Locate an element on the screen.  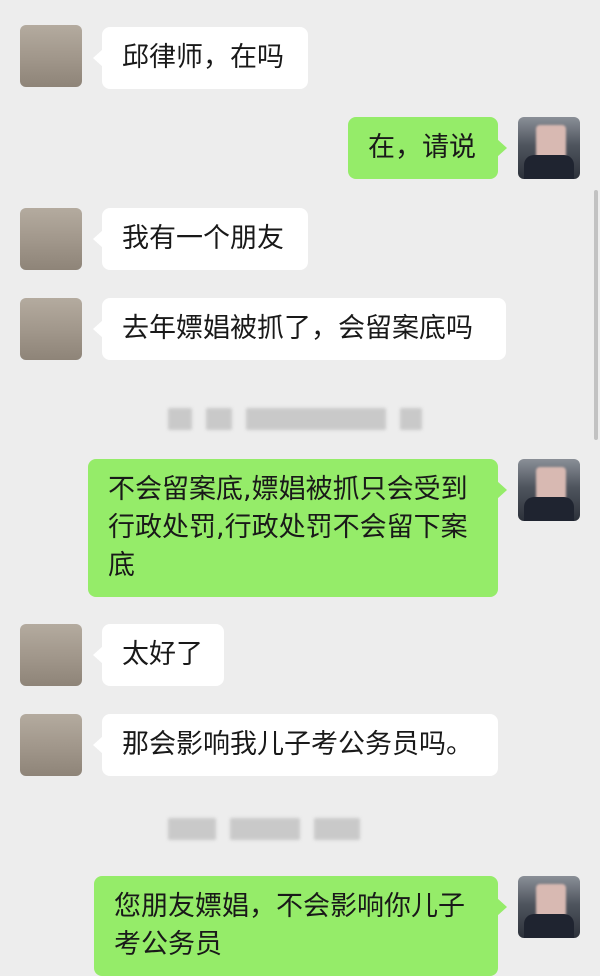
message-bubble-sent: 您朋友嫖娼，不会影响你儿子考公务员 is located at coordinates (300, 926).